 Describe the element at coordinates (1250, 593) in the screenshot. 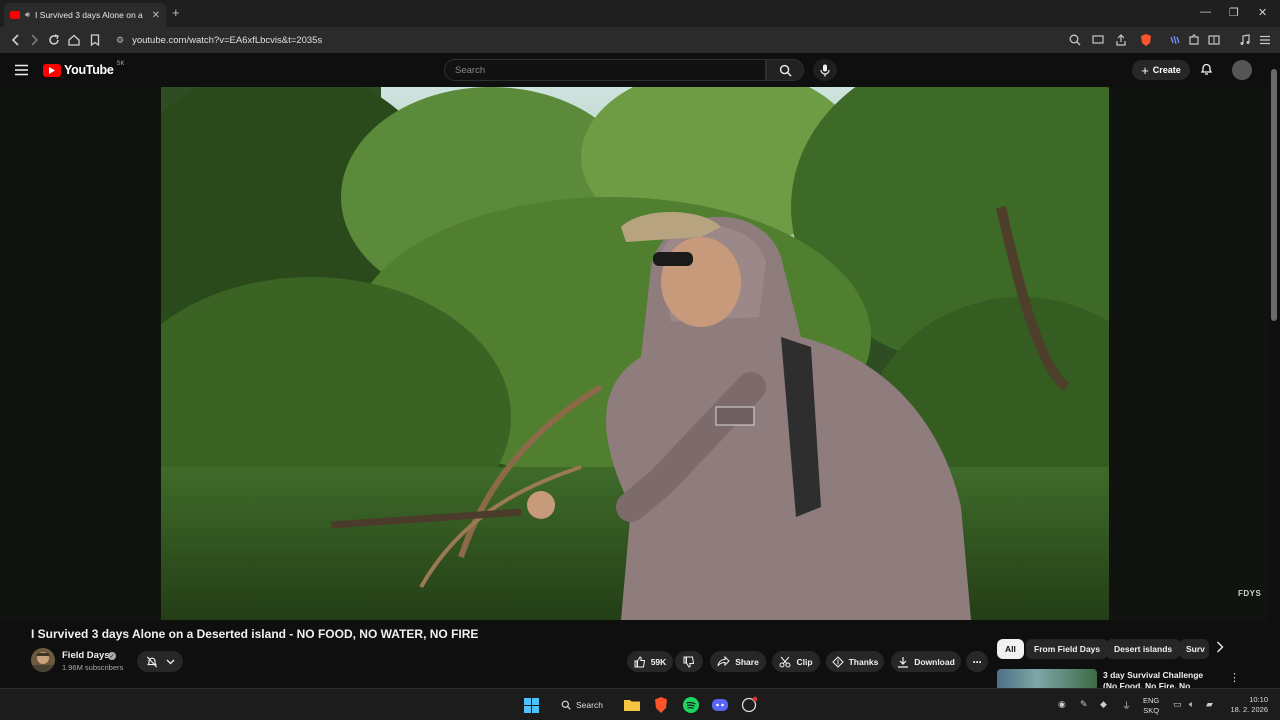

I see `channel-watermark: FDYS` at that location.